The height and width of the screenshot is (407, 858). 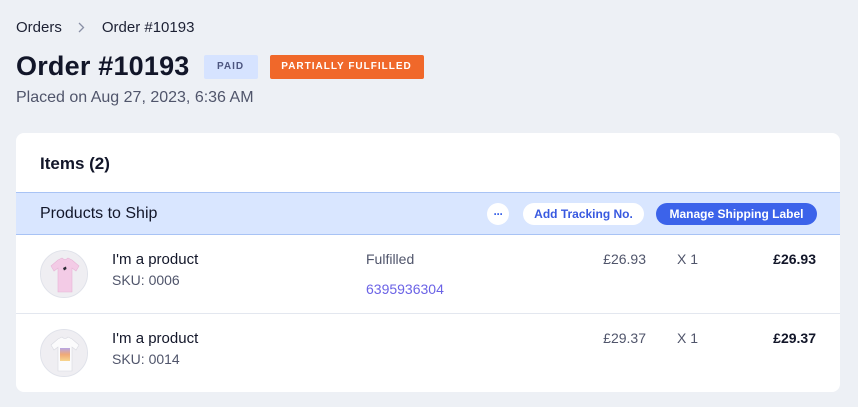 I want to click on items-card-title: Items (2), so click(x=75, y=163).